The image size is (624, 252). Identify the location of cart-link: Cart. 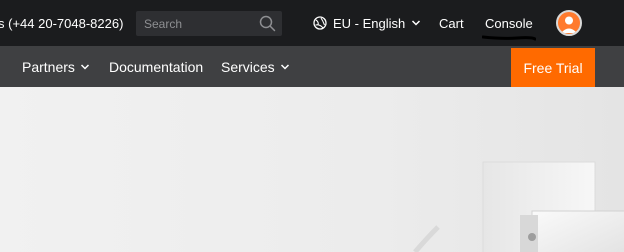
(451, 23).